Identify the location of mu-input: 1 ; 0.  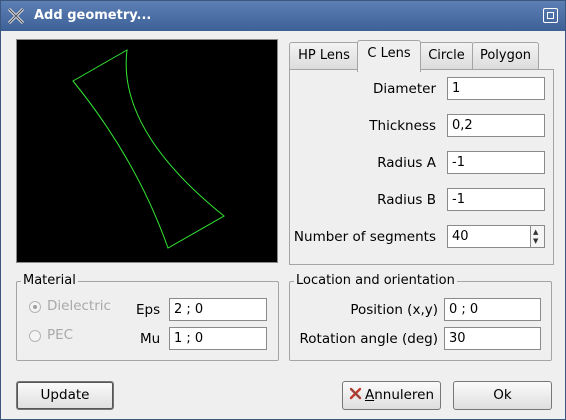
(218, 338).